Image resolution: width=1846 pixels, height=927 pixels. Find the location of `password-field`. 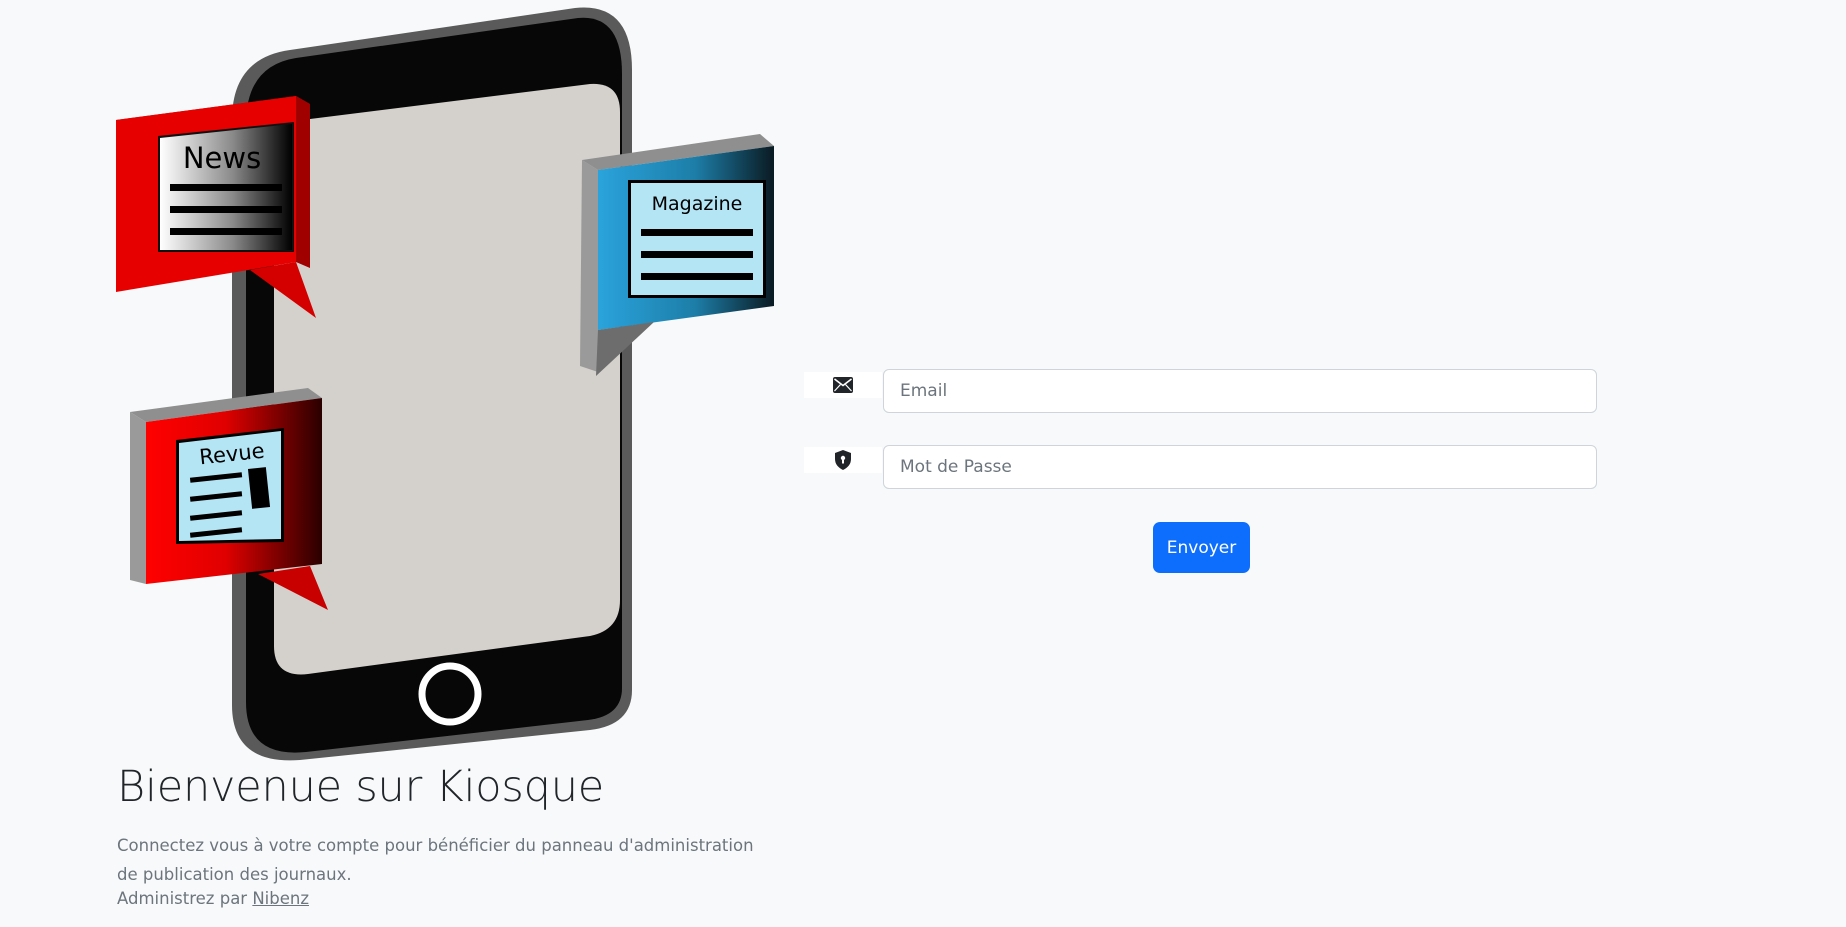

password-field is located at coordinates (1240, 467).